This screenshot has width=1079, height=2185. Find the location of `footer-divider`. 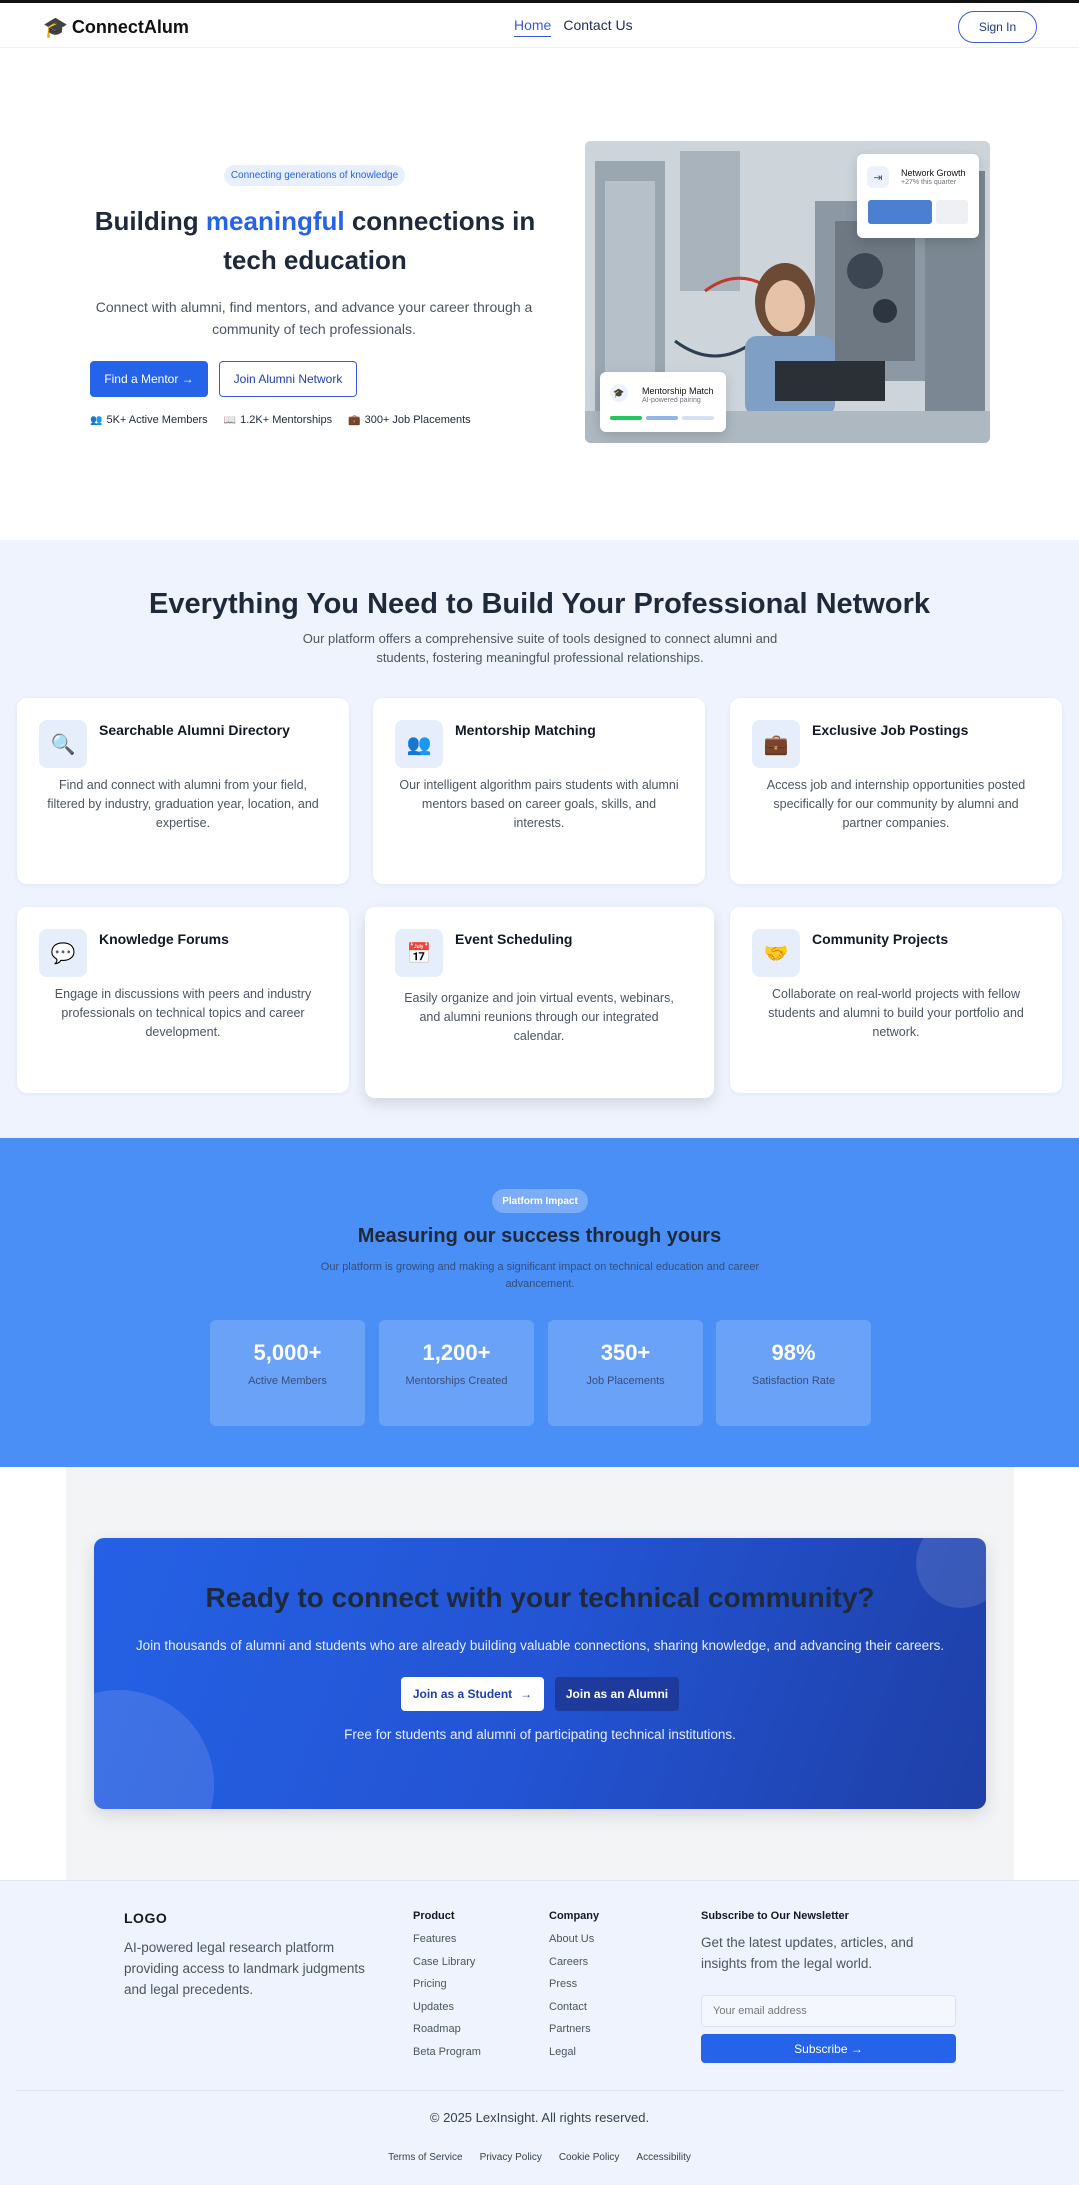

footer-divider is located at coordinates (539, 2090).